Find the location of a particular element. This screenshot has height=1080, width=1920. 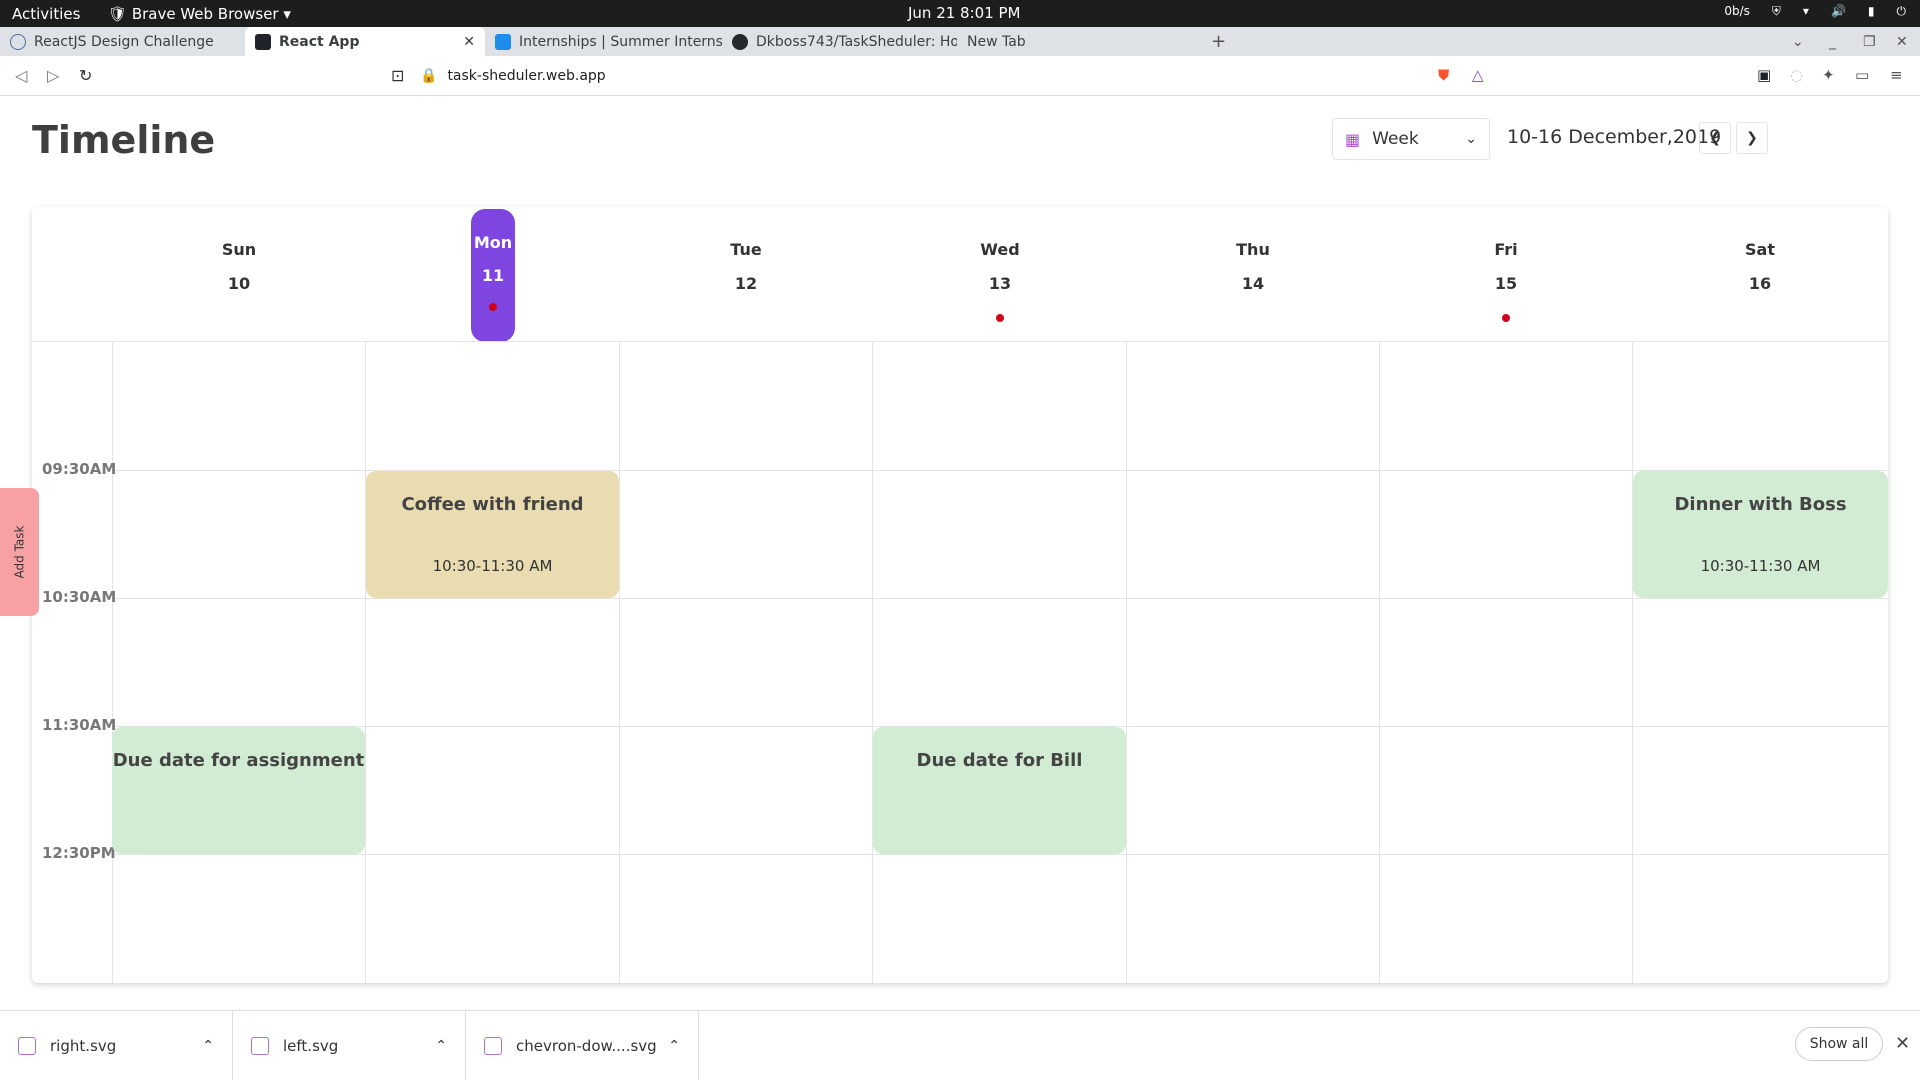

new-tab-button: + is located at coordinates (1218, 41).